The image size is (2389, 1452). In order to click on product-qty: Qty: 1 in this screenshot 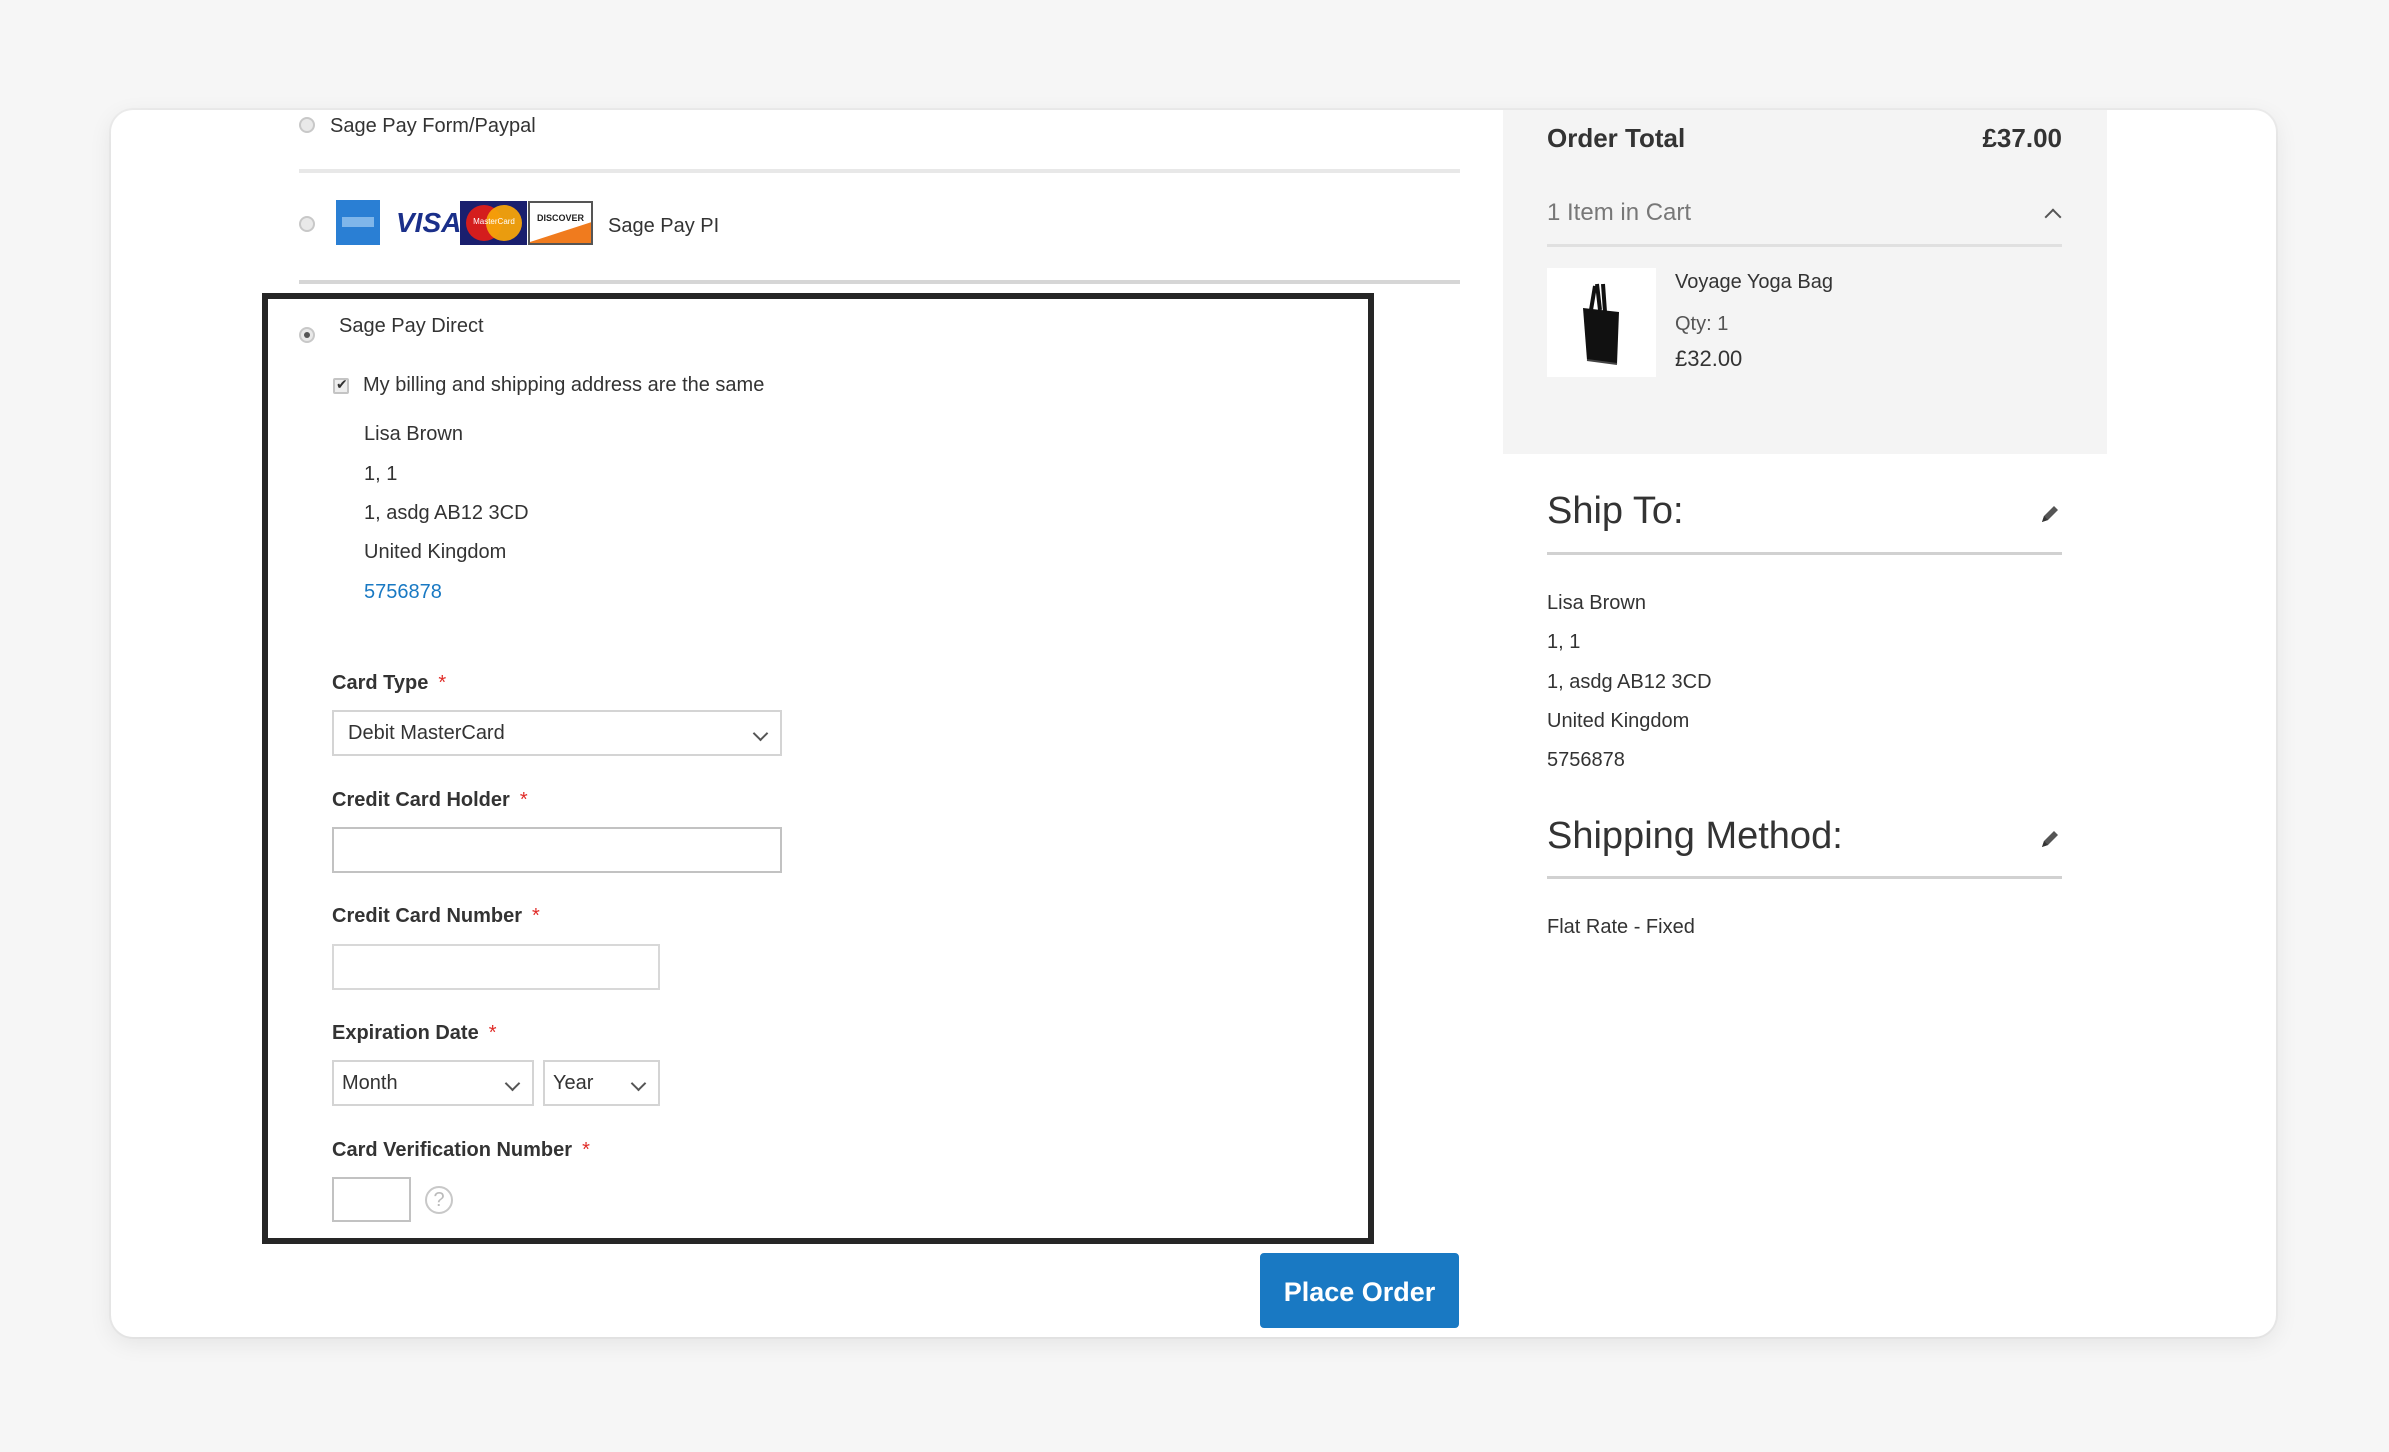, I will do `click(1702, 324)`.